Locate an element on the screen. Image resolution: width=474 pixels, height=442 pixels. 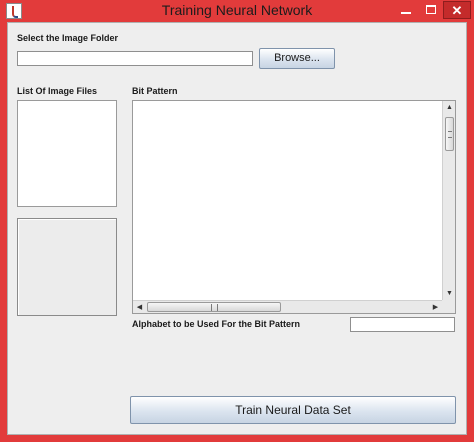
close-icon: ✕ is located at coordinates (457, 10).